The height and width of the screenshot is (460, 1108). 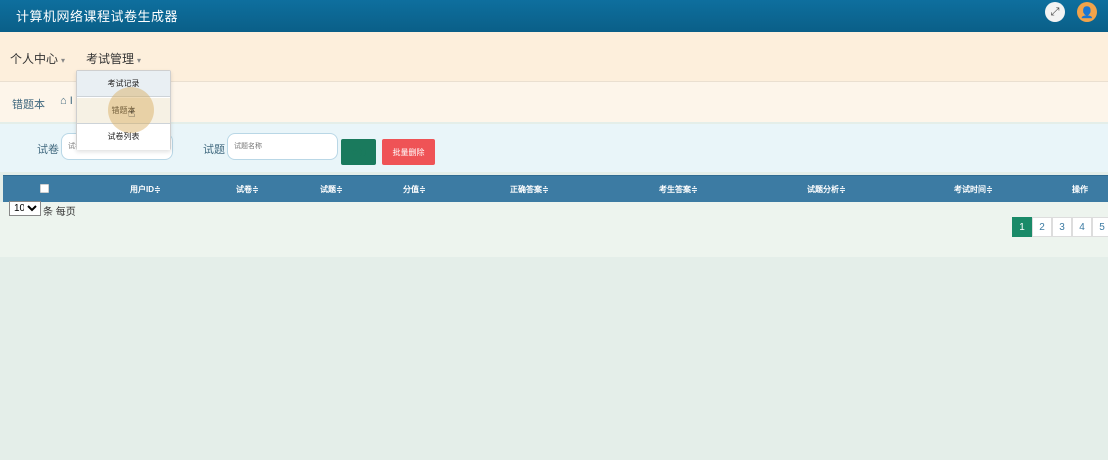 I want to click on home-icon: ⌂, so click(x=63, y=101).